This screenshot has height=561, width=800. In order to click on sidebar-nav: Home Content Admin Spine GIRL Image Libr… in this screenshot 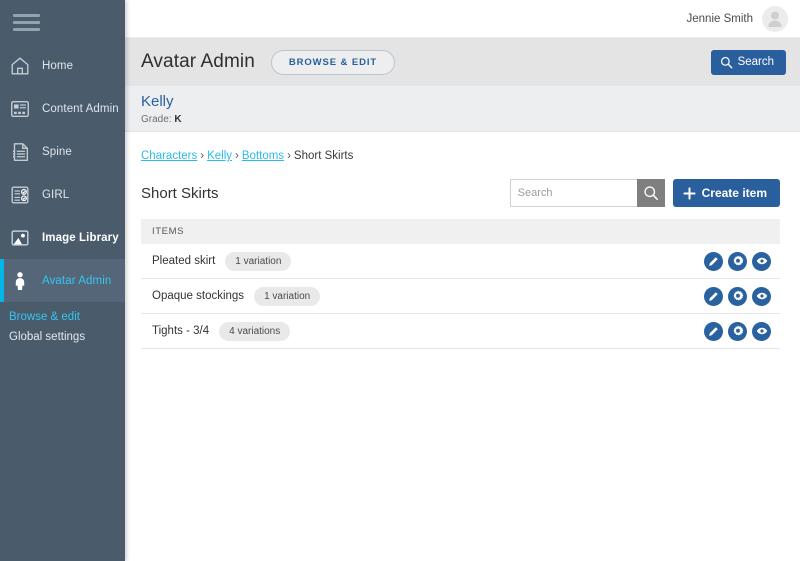, I will do `click(62, 173)`.